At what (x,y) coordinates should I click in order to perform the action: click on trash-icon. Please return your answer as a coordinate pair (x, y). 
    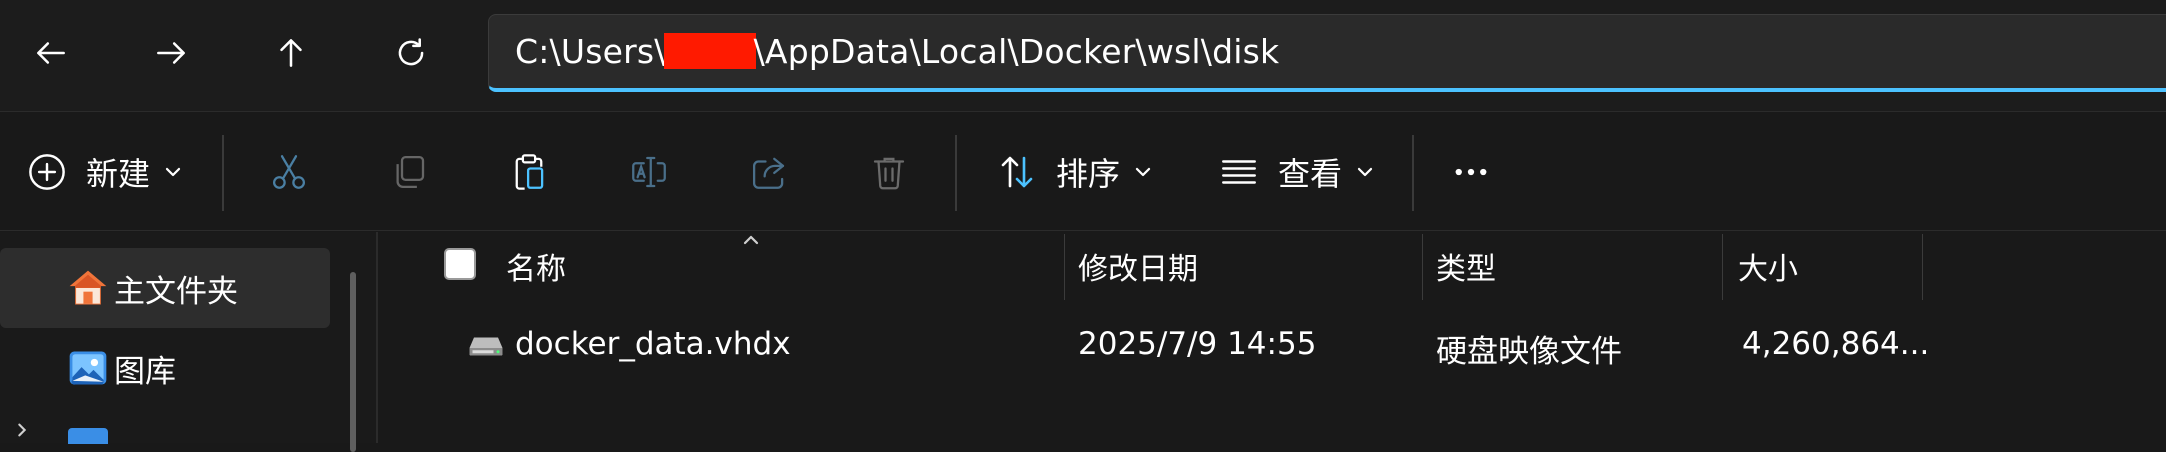
    Looking at the image, I should click on (889, 173).